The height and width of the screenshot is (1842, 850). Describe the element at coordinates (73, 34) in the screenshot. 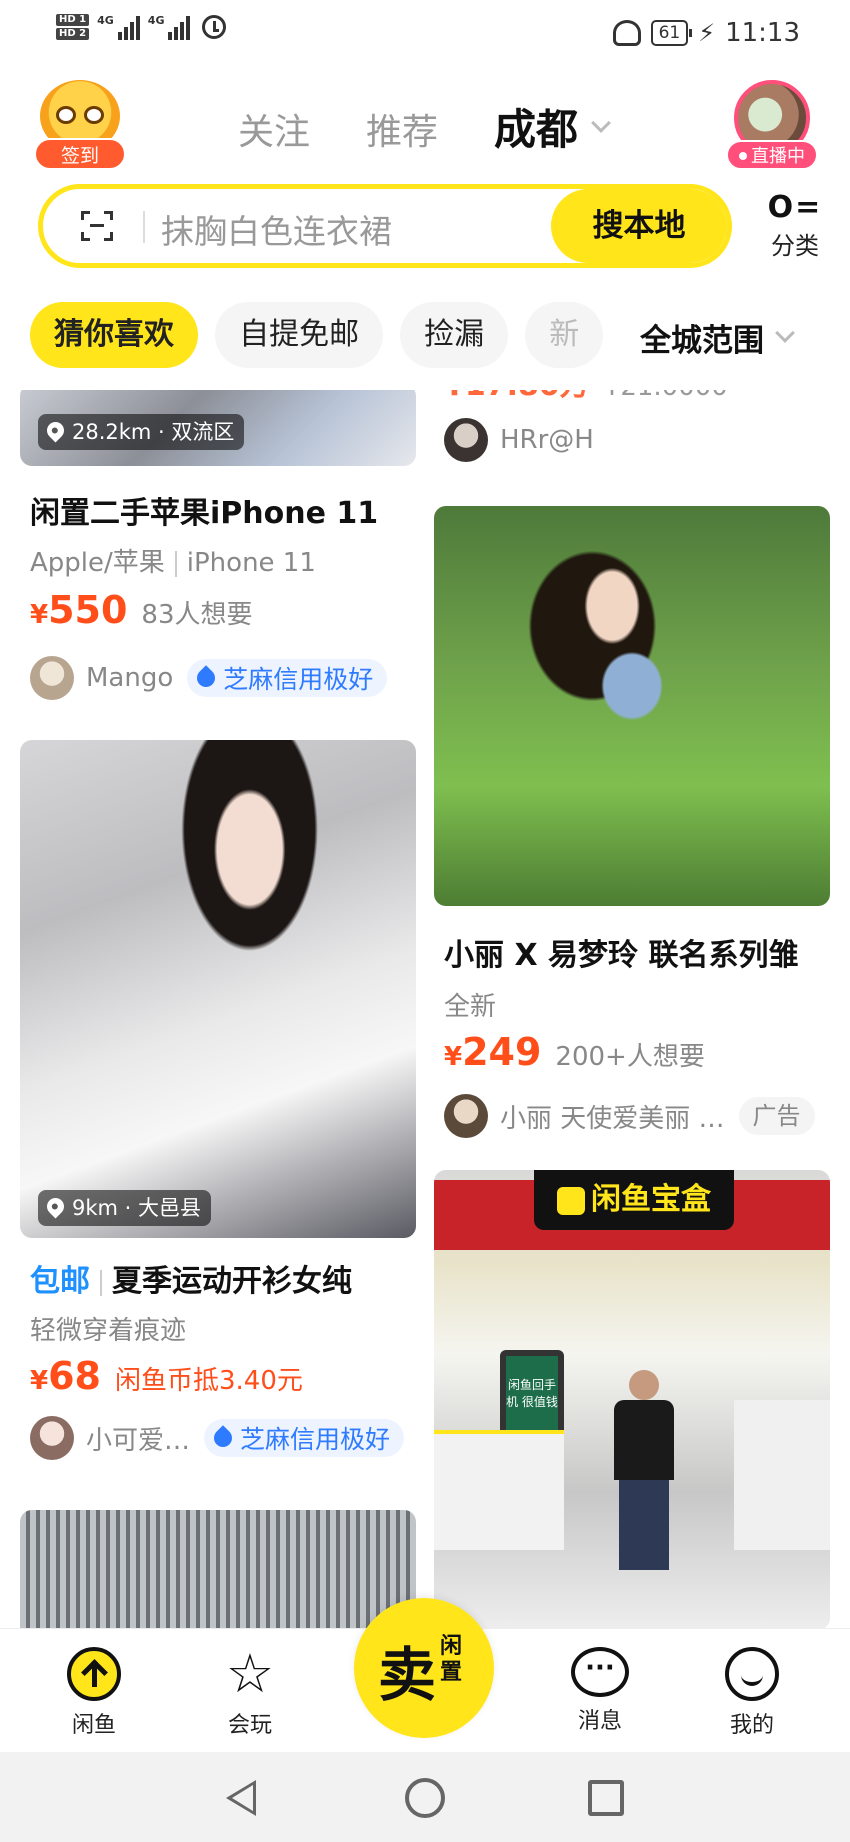

I see `hd2-label: HD 2` at that location.